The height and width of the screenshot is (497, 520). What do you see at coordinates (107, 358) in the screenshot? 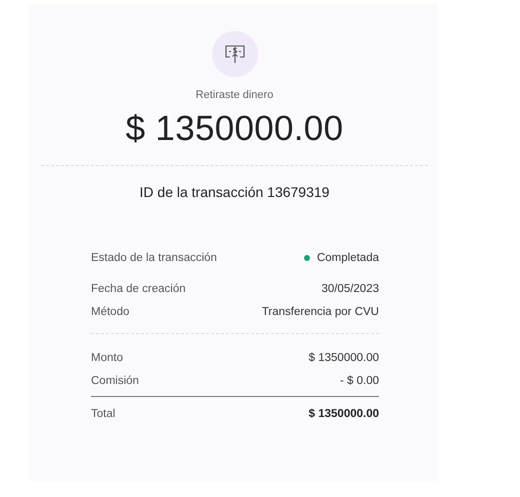
I see `row-label: Monto` at bounding box center [107, 358].